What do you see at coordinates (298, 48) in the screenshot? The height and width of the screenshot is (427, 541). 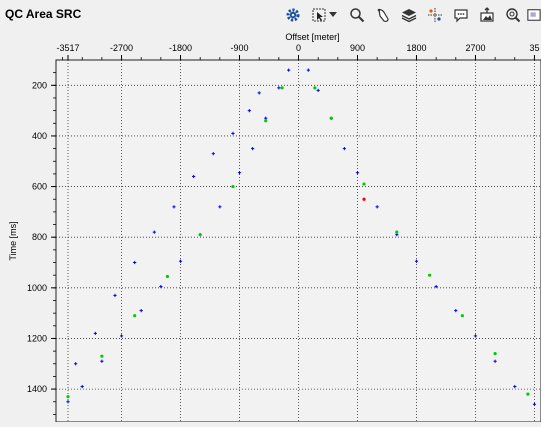 I see `x-tick-label: 0` at bounding box center [298, 48].